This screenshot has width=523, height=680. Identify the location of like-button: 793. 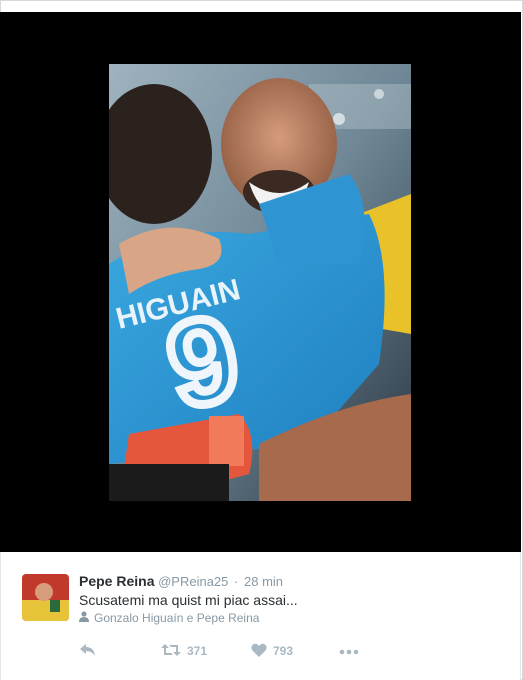
(295, 651).